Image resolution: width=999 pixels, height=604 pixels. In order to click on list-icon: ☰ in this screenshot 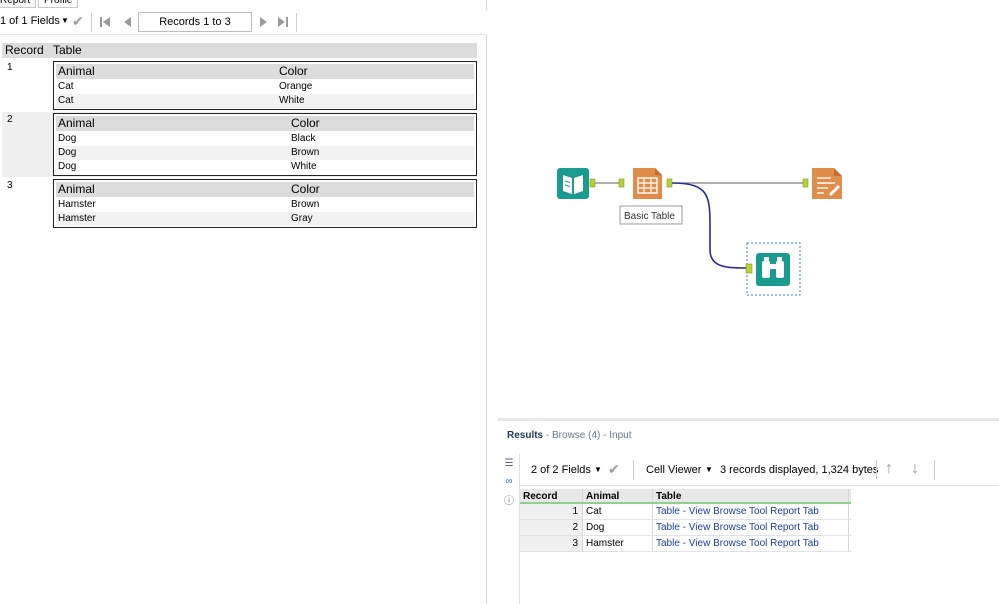, I will do `click(509, 464)`.